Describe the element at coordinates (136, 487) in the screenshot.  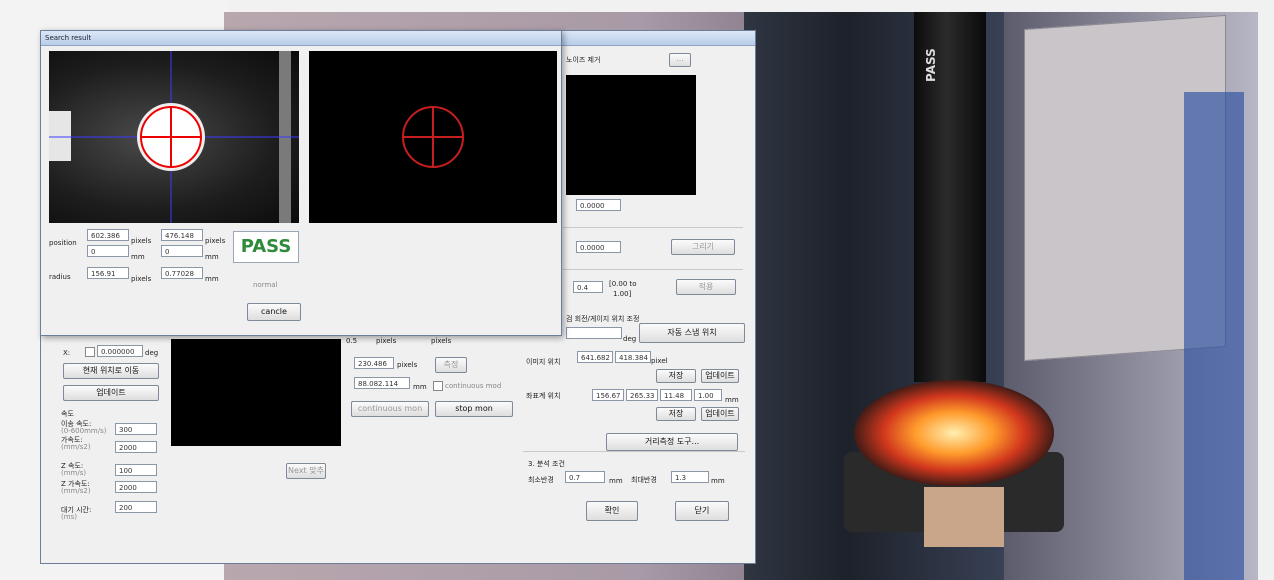
I see `speed4-input: 2000` at that location.